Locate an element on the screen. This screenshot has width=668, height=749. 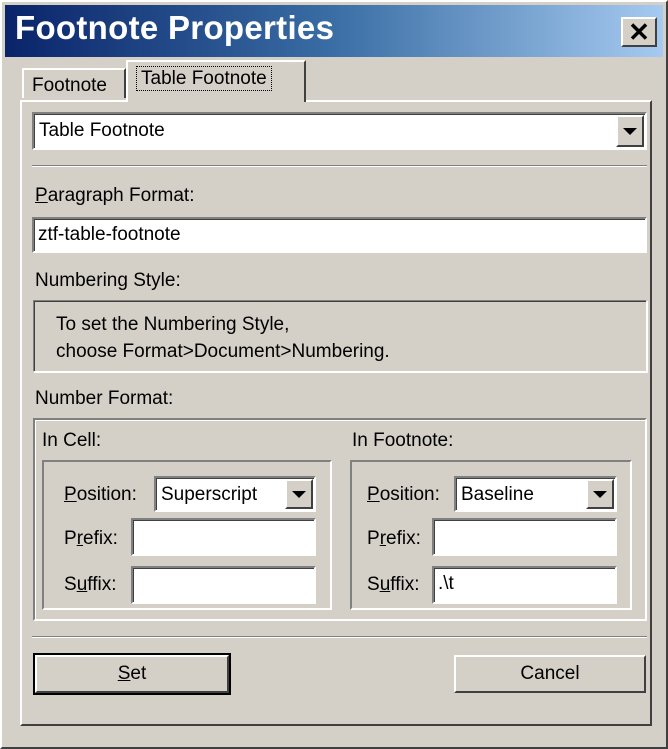
in-footnote-position-dropdown-button is located at coordinates (600, 494).